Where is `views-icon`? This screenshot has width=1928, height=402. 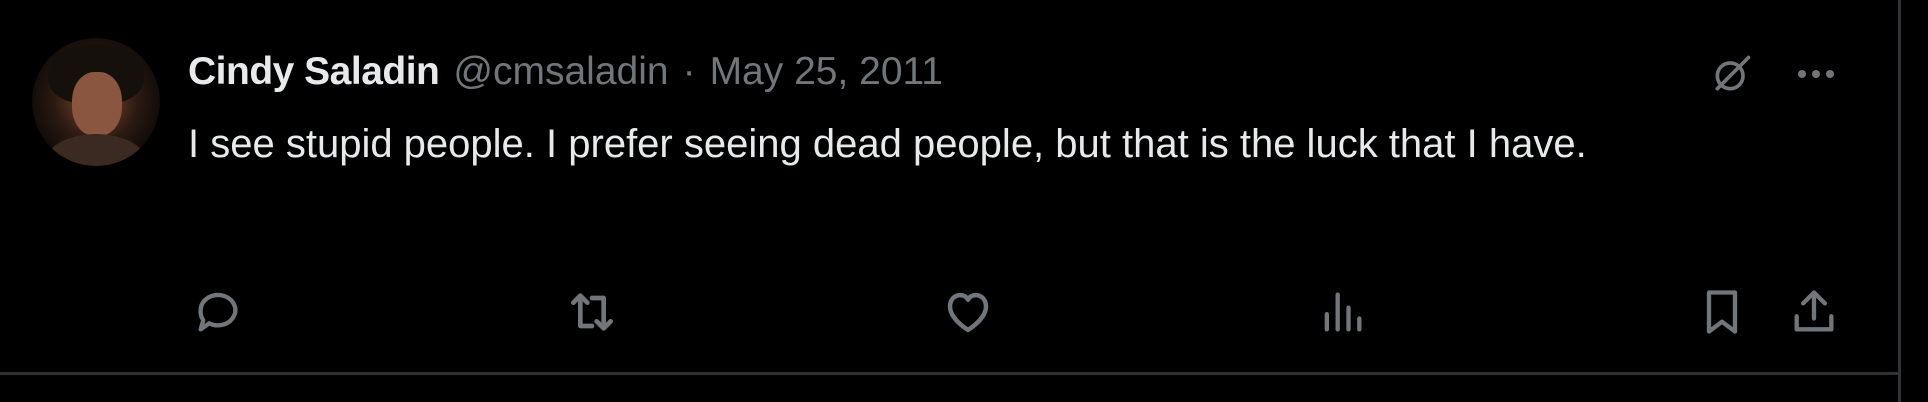
views-icon is located at coordinates (1342, 312).